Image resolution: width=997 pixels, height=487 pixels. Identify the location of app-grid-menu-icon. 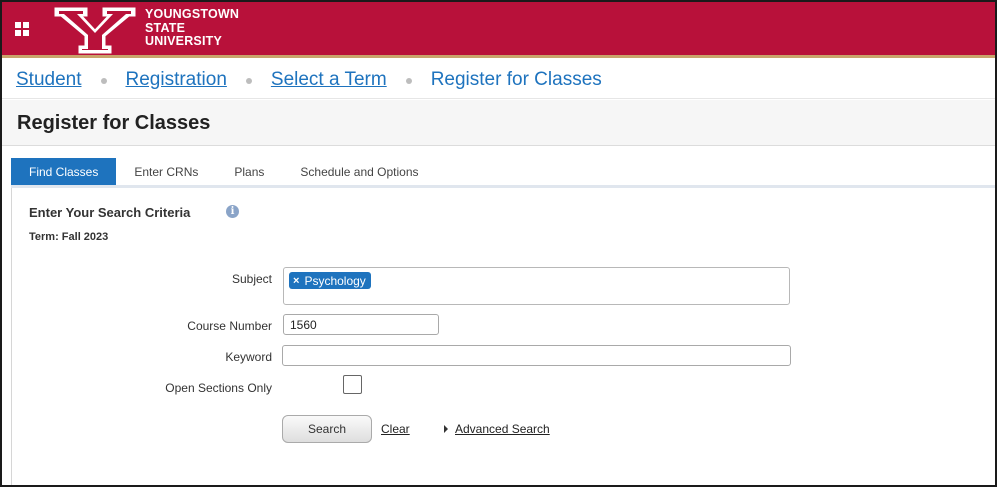
(22, 29).